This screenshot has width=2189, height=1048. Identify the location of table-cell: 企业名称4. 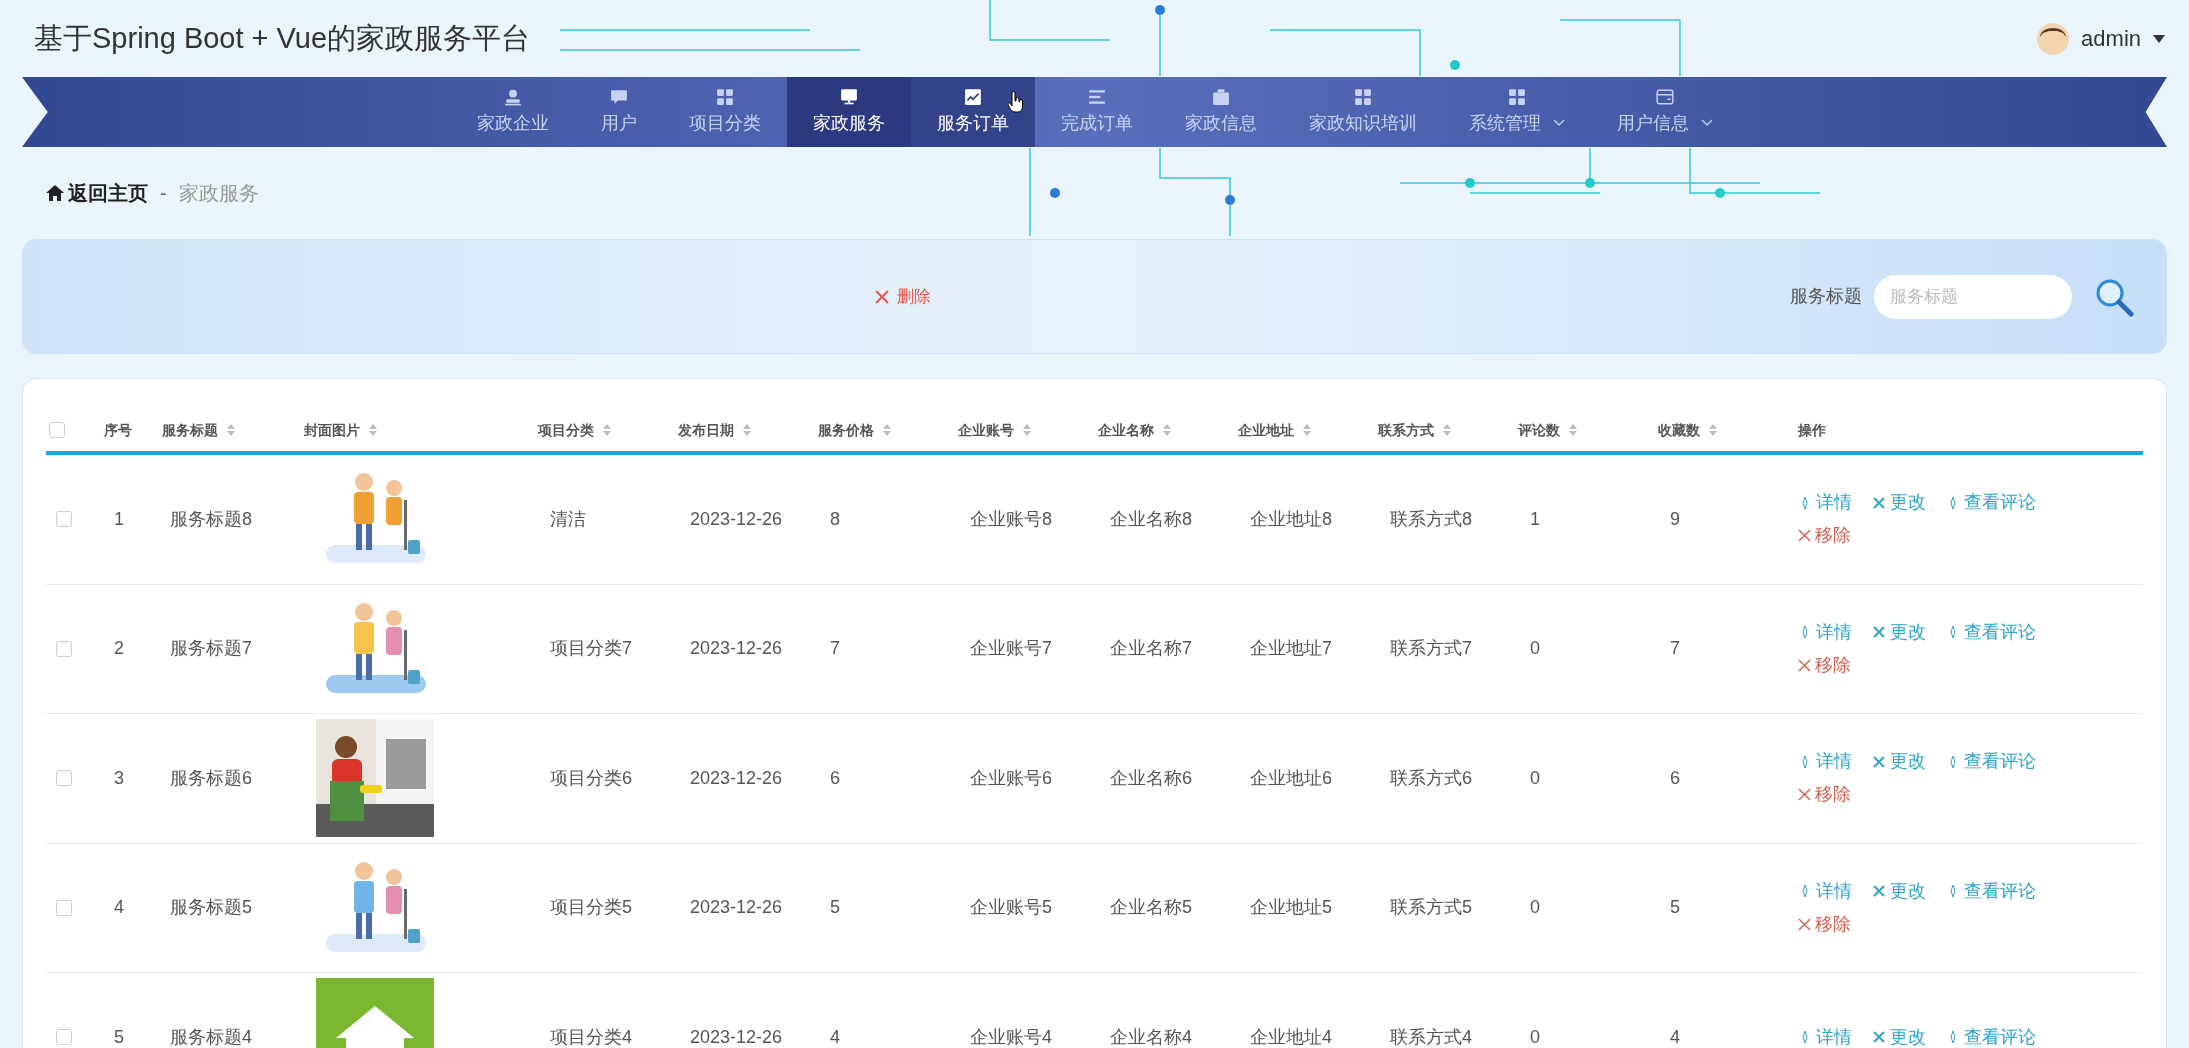
(1151, 1036).